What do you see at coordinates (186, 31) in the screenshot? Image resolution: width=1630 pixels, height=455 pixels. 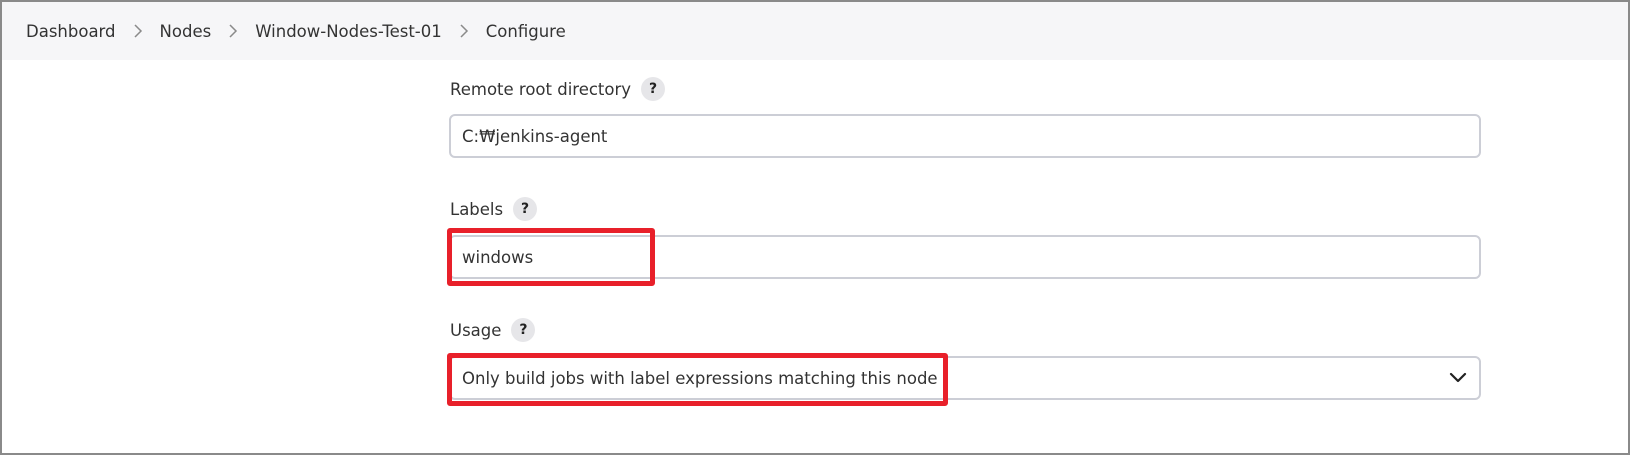 I see `breadcrumb-nodes: Nodes` at bounding box center [186, 31].